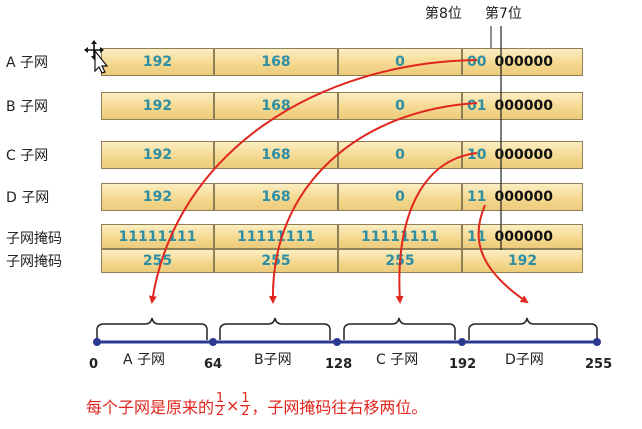  Describe the element at coordinates (150, 407) in the screenshot. I see `note-prefix: 每个子网是原来的` at that location.